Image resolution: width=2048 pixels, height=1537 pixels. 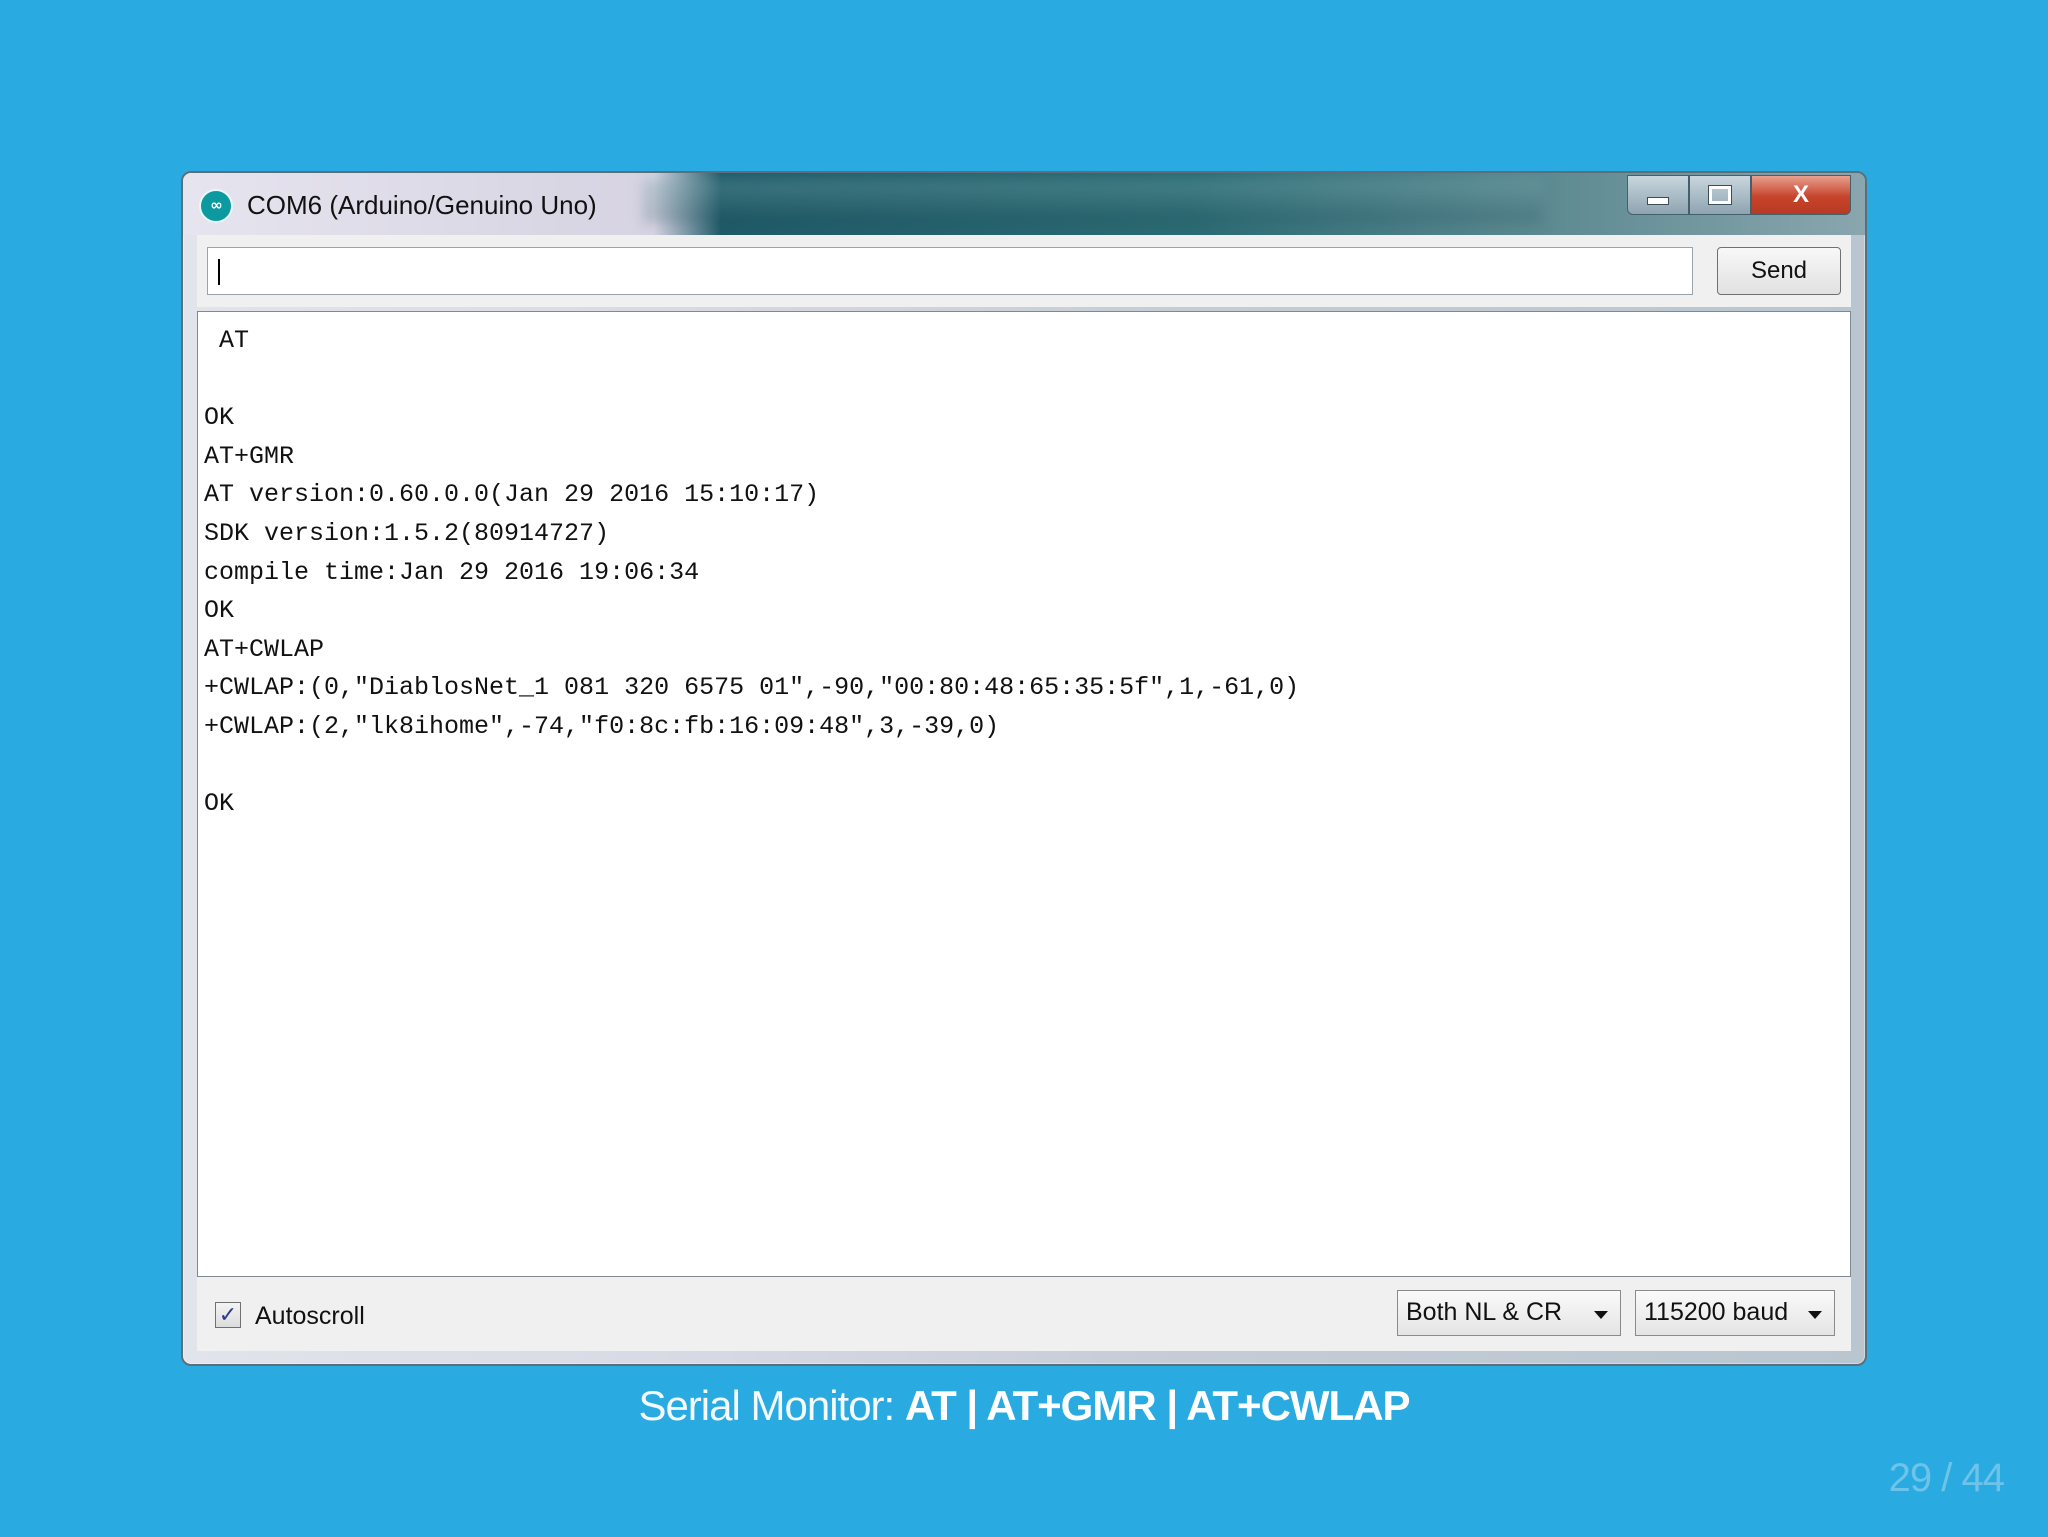 I want to click on slide-caption: Serial Monitor: AT | AT+GMR | AT+CWLAP, so click(x=1024, y=1406).